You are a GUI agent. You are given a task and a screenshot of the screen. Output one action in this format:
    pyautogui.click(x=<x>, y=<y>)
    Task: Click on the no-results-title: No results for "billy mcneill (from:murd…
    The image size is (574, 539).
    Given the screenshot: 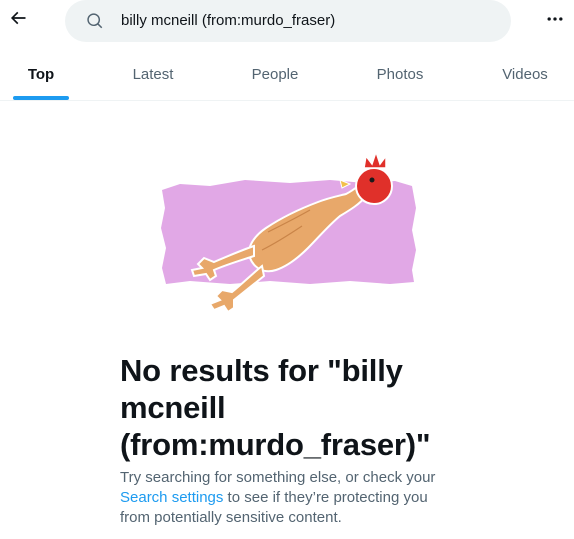 What is the action you would take?
    pyautogui.click(x=275, y=407)
    